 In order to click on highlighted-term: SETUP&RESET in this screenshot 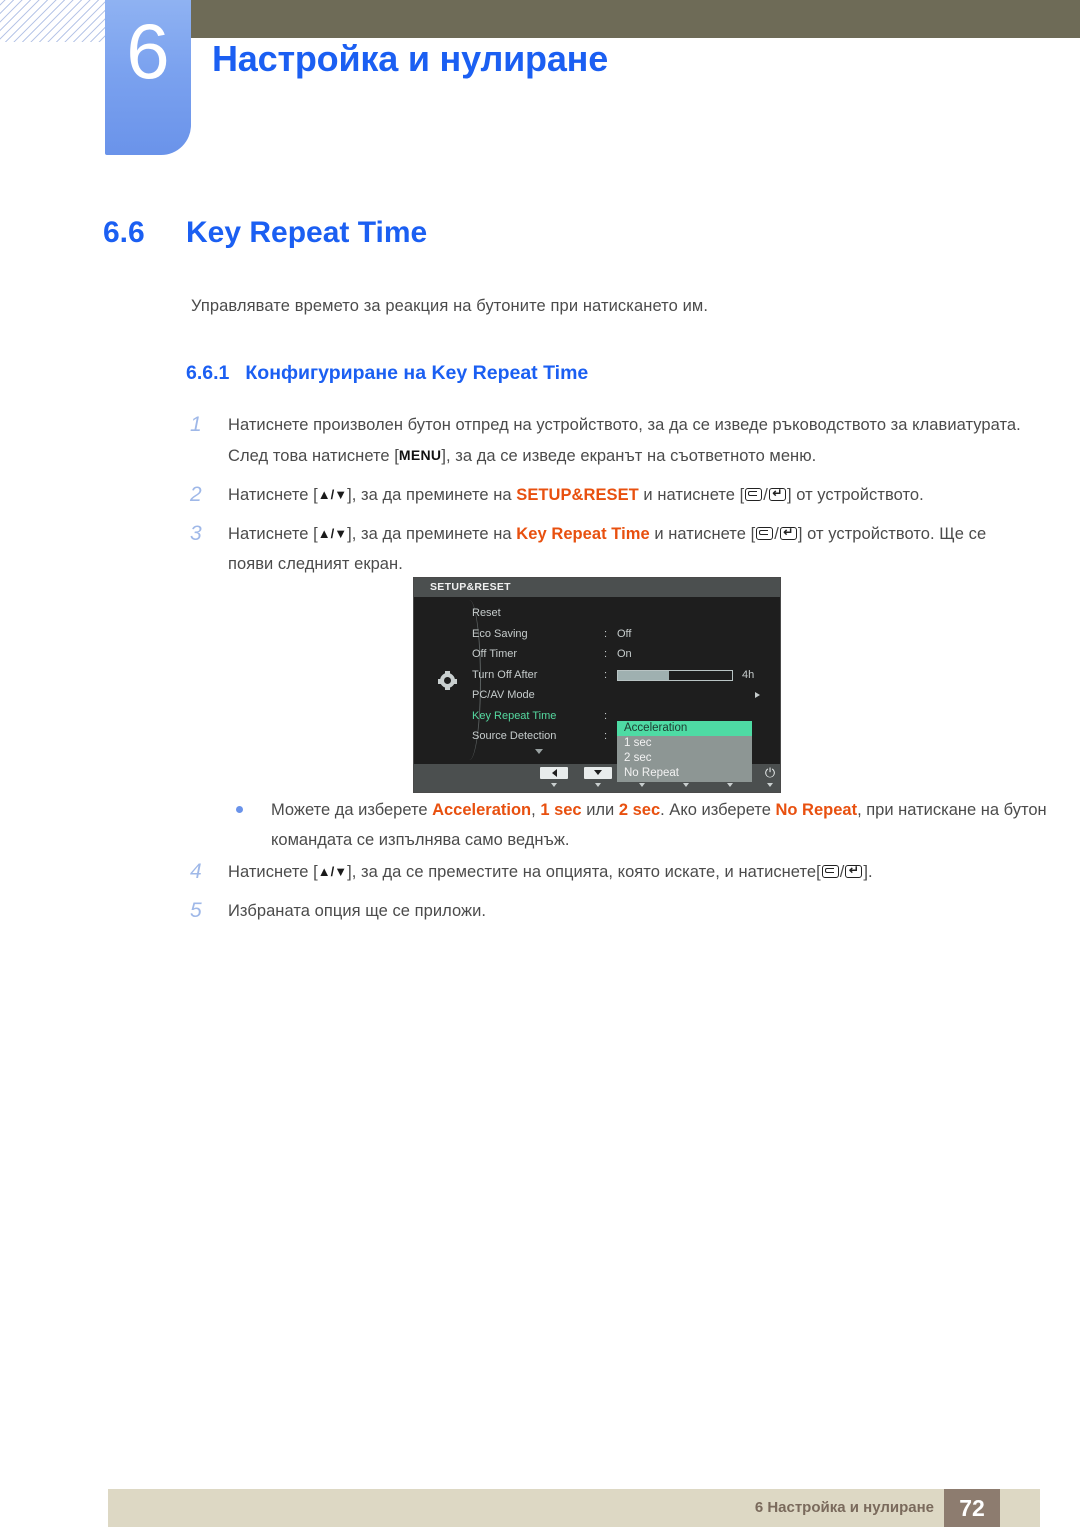, I will do `click(577, 495)`.